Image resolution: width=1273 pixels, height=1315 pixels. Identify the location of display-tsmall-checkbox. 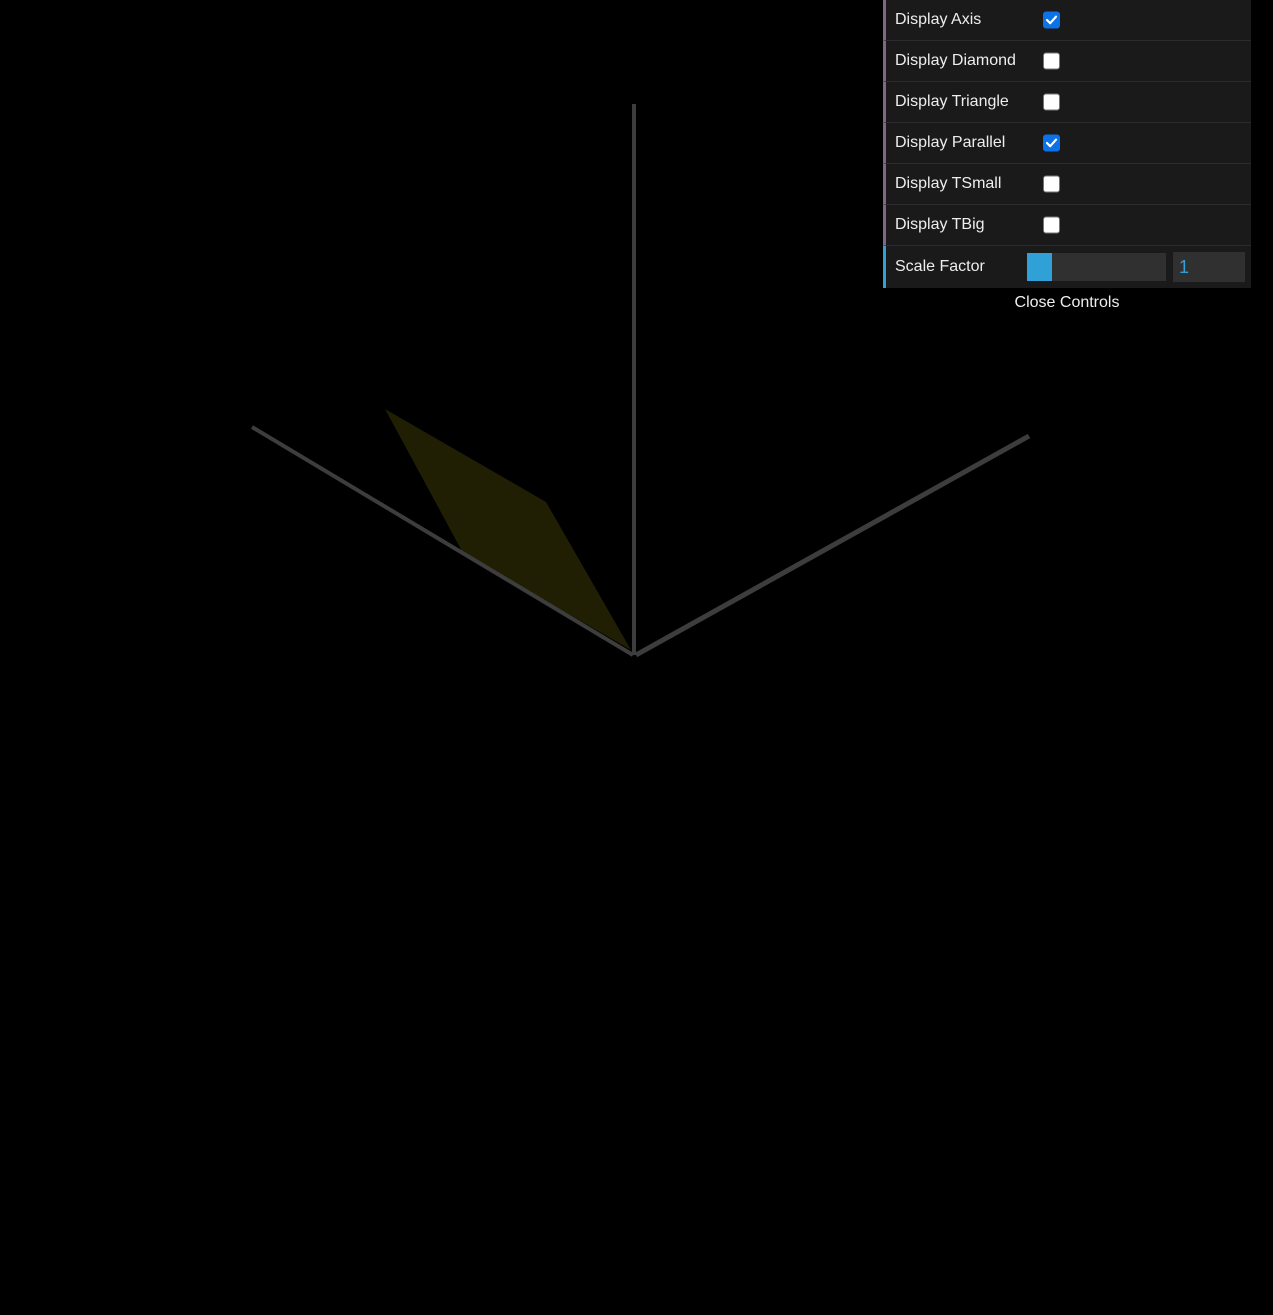
(1051, 184).